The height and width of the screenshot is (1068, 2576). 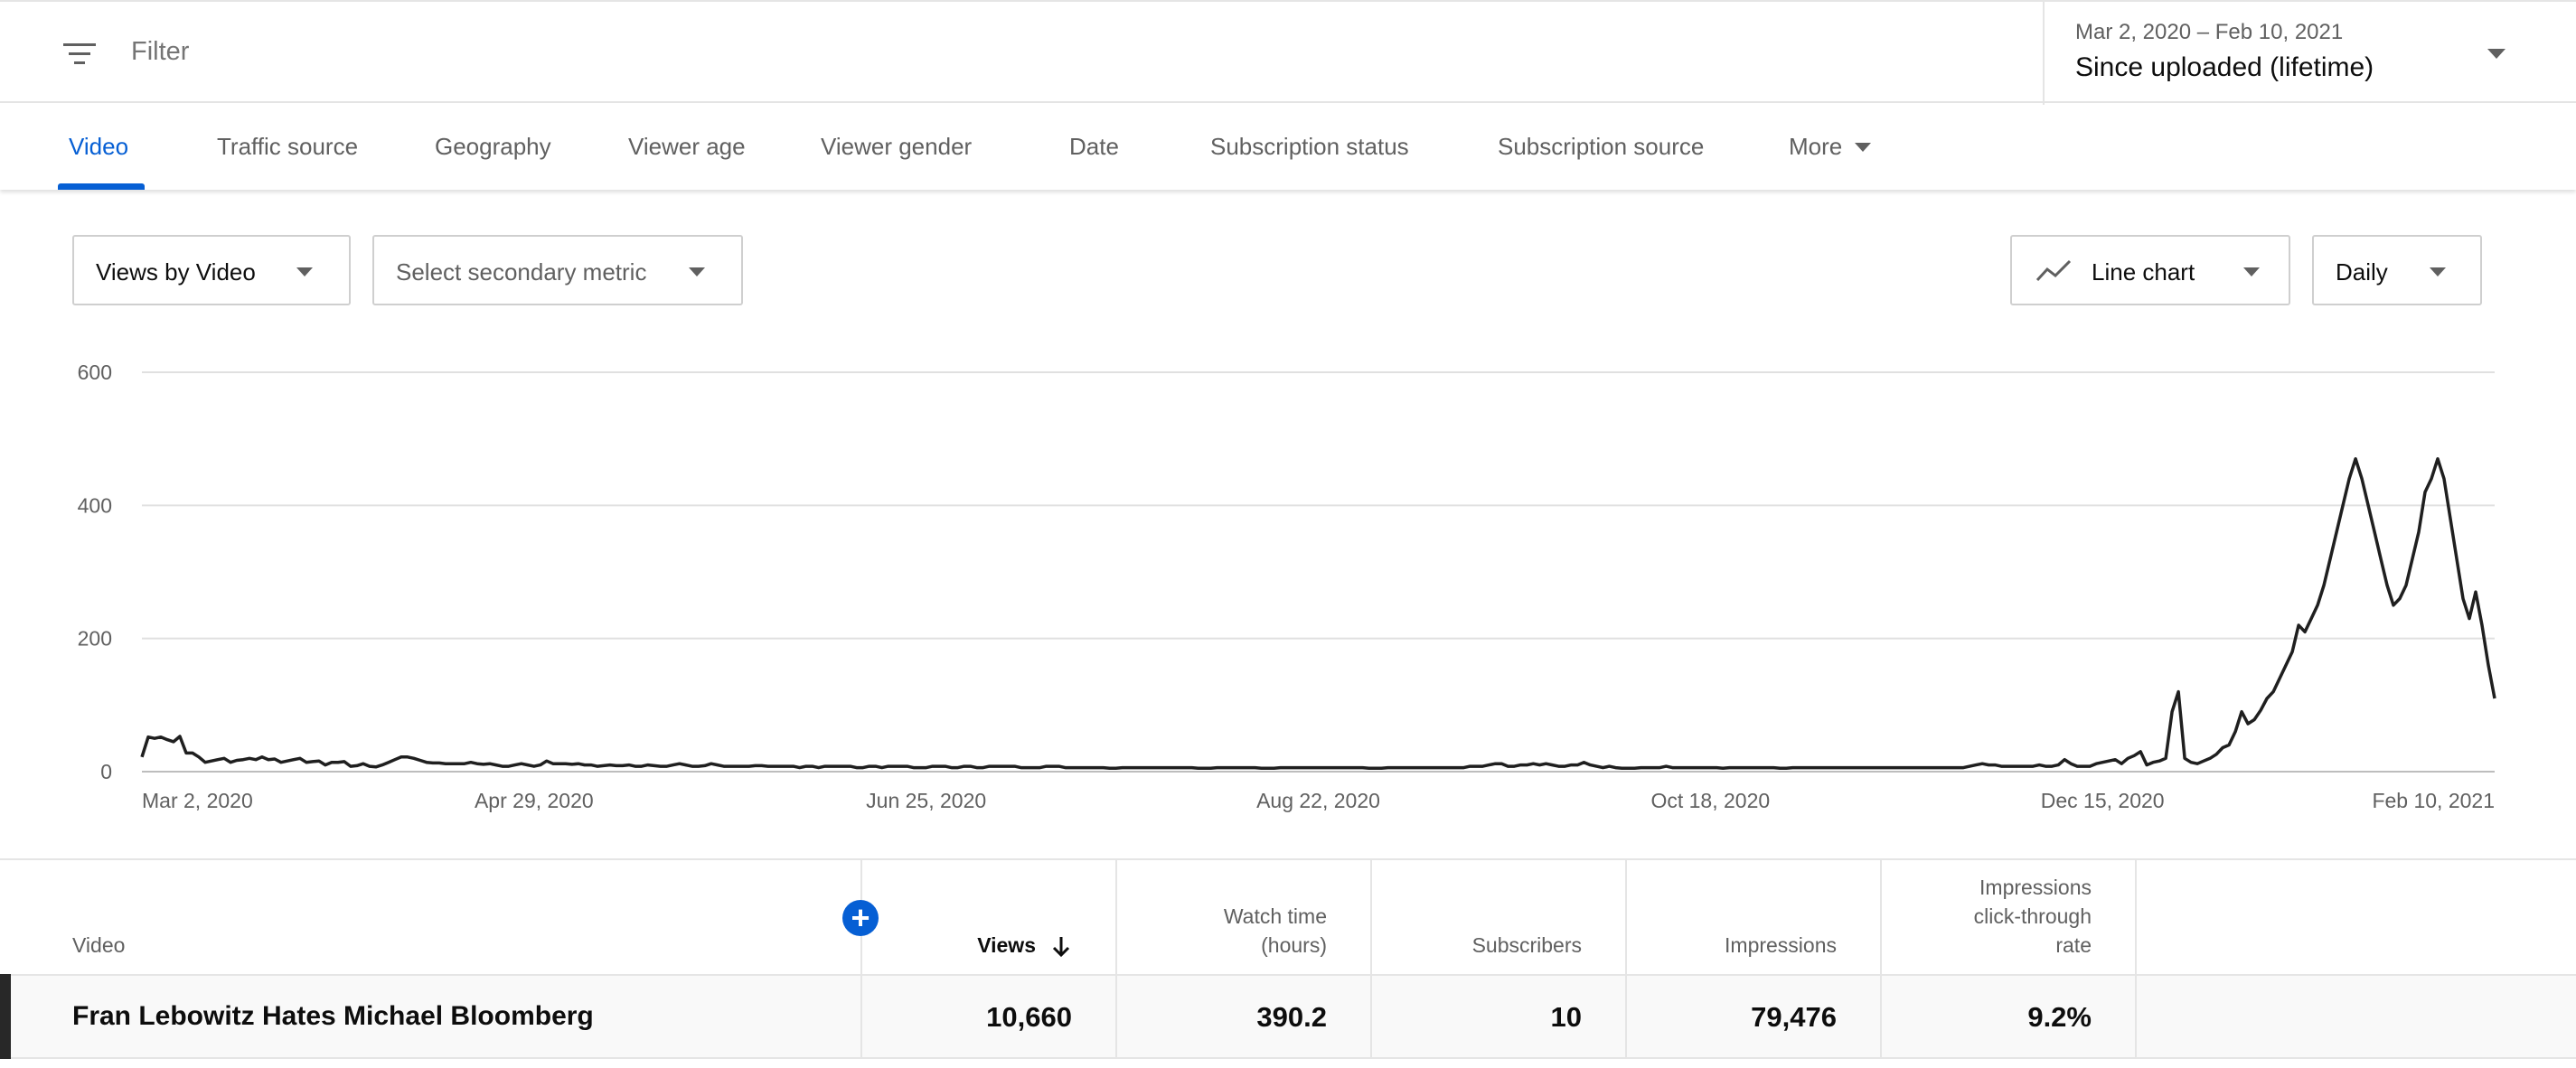 What do you see at coordinates (102, 186) in the screenshot?
I see `active-tab-indicator` at bounding box center [102, 186].